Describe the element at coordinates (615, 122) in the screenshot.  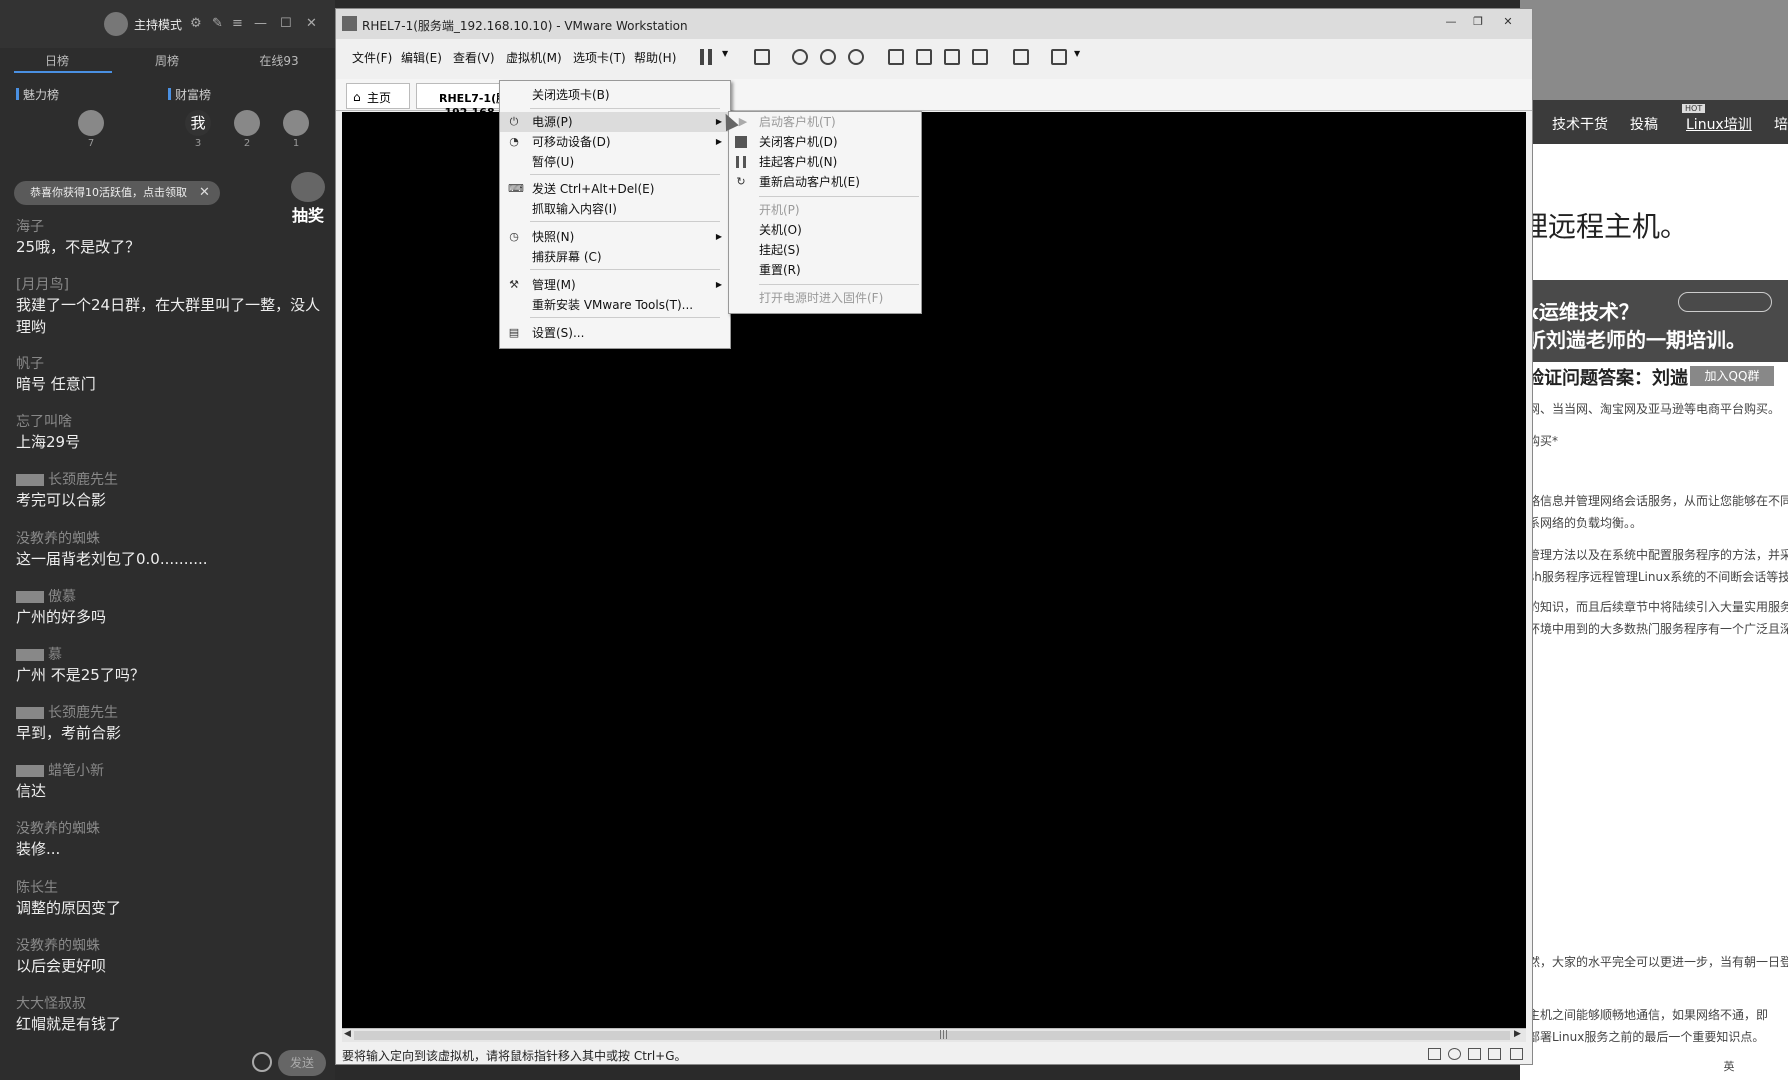
I see `menu-item-power: ⏻ 电源(P) ▶` at that location.